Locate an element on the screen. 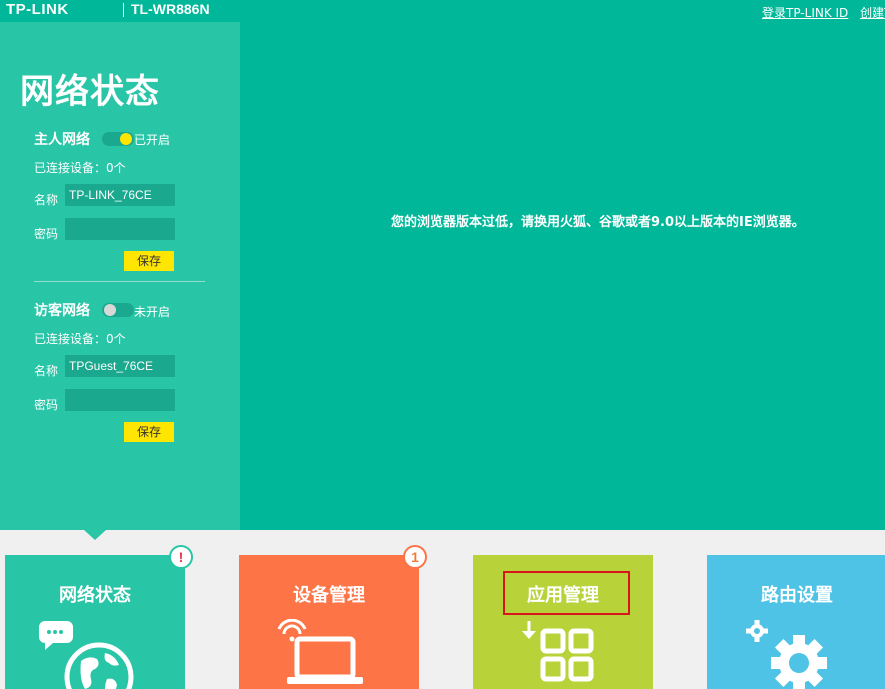 This screenshot has width=885, height=689. tile-network-status: 网络状态 is located at coordinates (95, 622).